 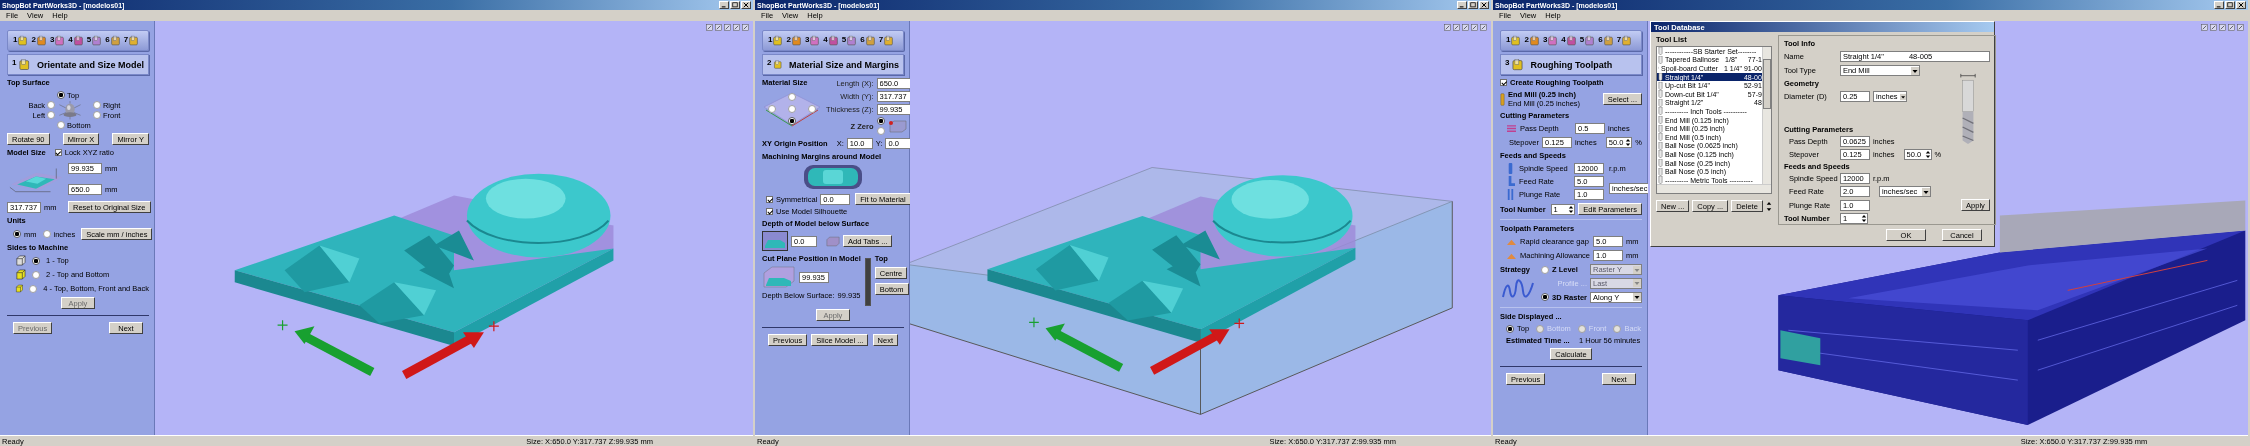 What do you see at coordinates (896, 126) in the screenshot?
I see `z-zero-block-icon` at bounding box center [896, 126].